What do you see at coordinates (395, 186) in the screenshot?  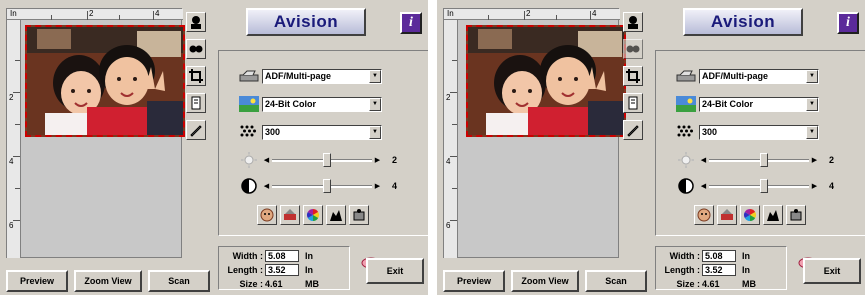 I see `contrast-value: 4` at bounding box center [395, 186].